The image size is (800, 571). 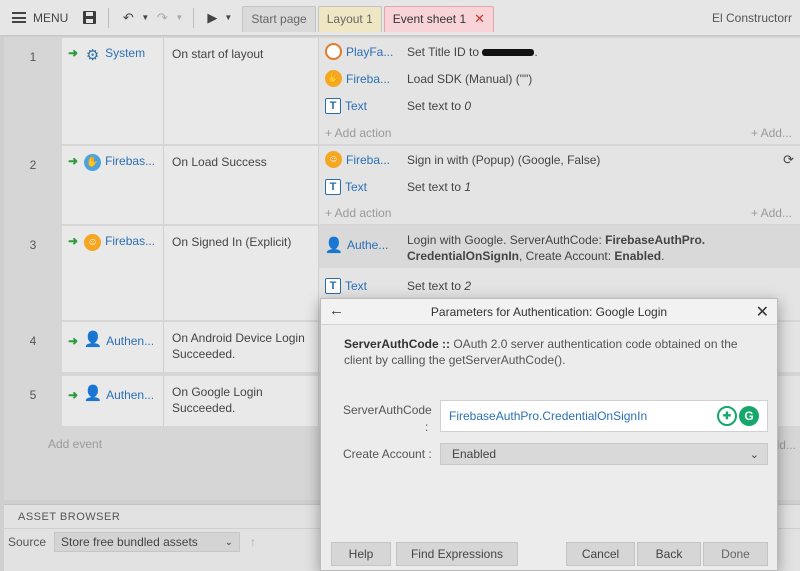 What do you see at coordinates (33, 395) in the screenshot?
I see `event-number: 5` at bounding box center [33, 395].